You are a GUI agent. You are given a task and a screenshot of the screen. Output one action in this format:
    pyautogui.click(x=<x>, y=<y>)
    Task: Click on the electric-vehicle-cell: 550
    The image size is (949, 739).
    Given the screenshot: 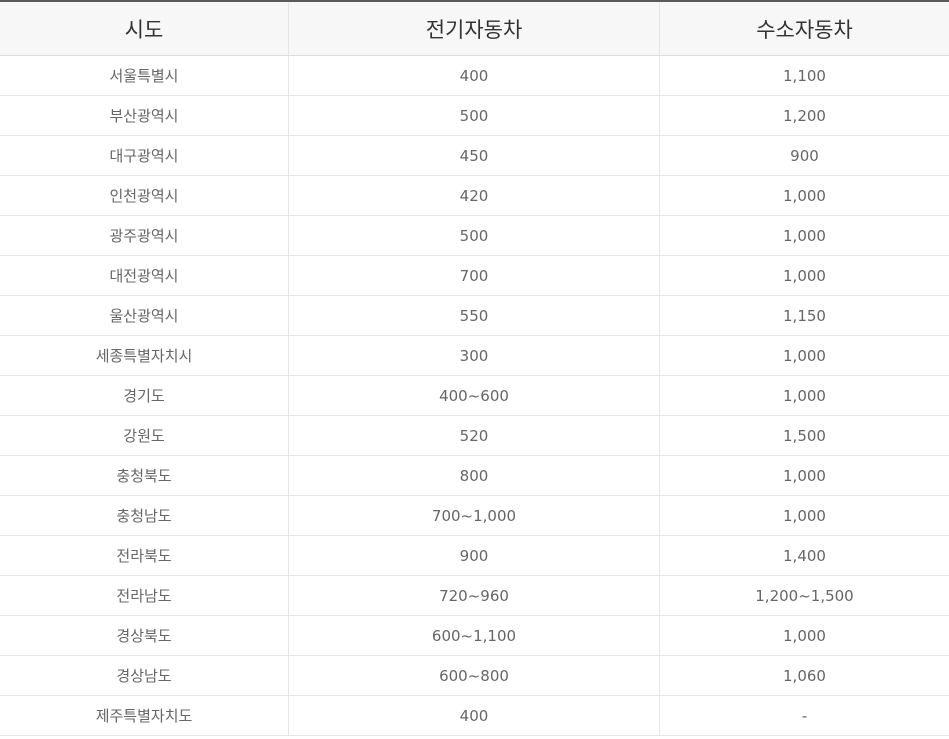 What is the action you would take?
    pyautogui.click(x=474, y=315)
    